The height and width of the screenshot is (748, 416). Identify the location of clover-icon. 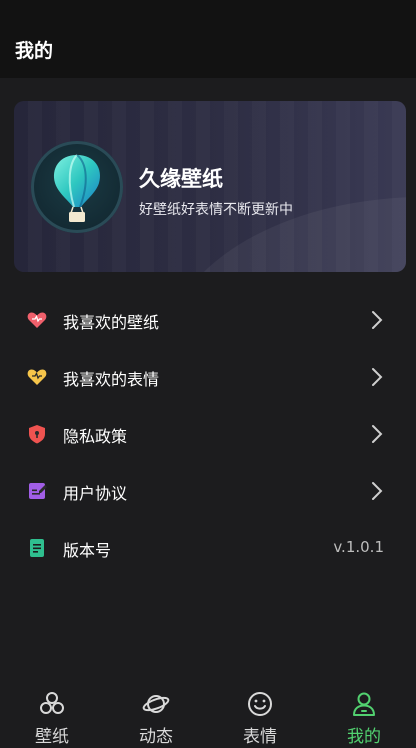
(52, 703).